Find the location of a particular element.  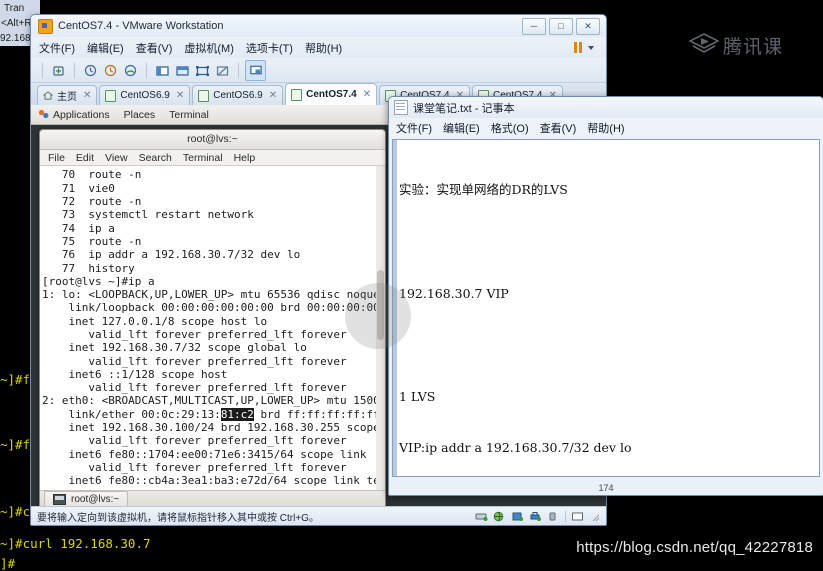

terminal-scrollbar is located at coordinates (380, 328).